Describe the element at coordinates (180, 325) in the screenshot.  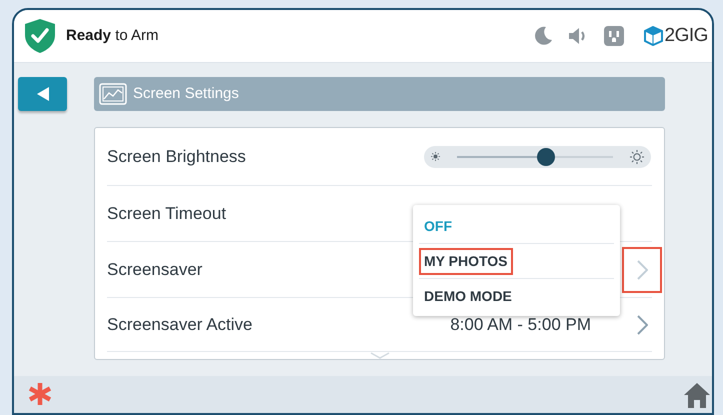
I see `setting-label: Screensaver Active` at that location.